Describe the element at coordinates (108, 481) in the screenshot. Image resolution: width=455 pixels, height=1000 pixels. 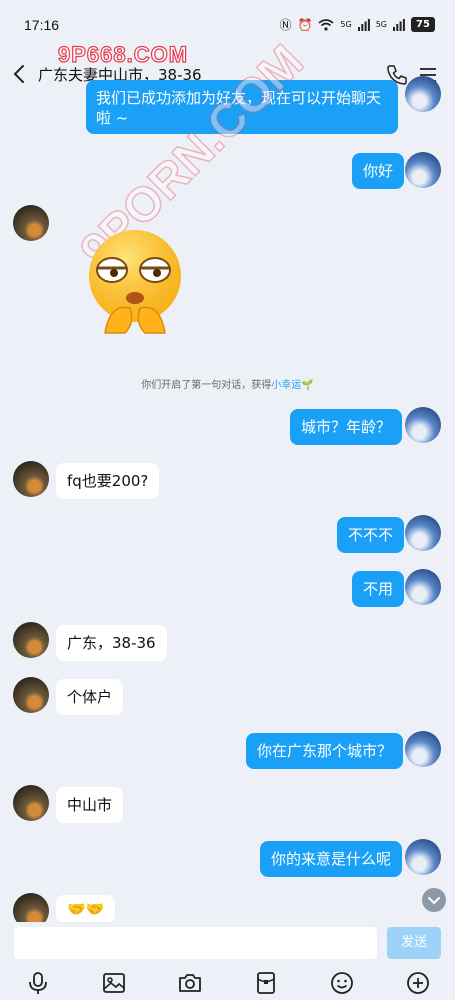
I see `message-bubble-contact: fq也要200?` at that location.